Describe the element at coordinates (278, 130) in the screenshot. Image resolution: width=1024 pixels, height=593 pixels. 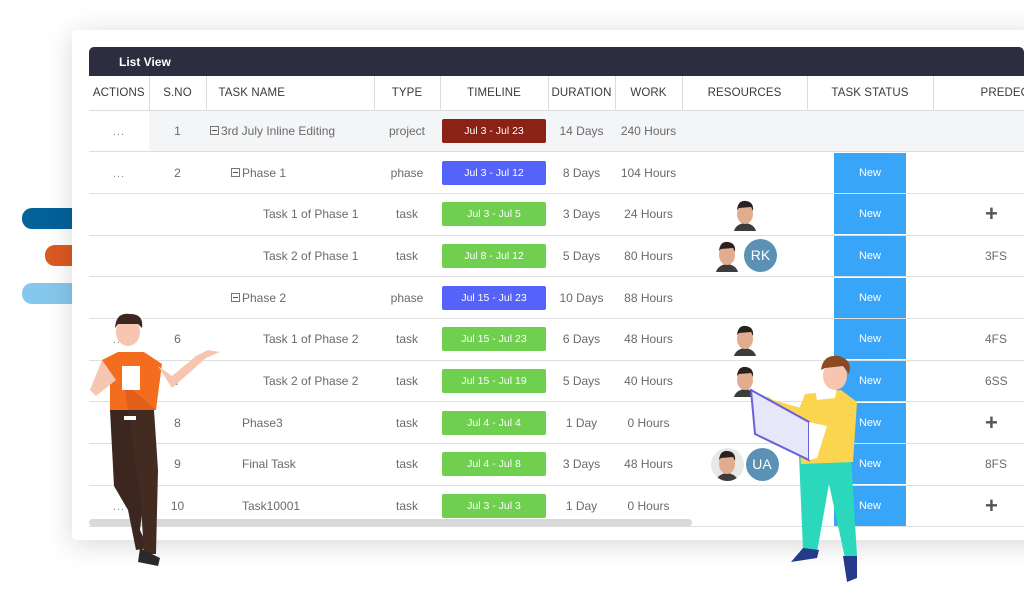
I see `task-name-text: 3rd July Inline Editing` at that location.